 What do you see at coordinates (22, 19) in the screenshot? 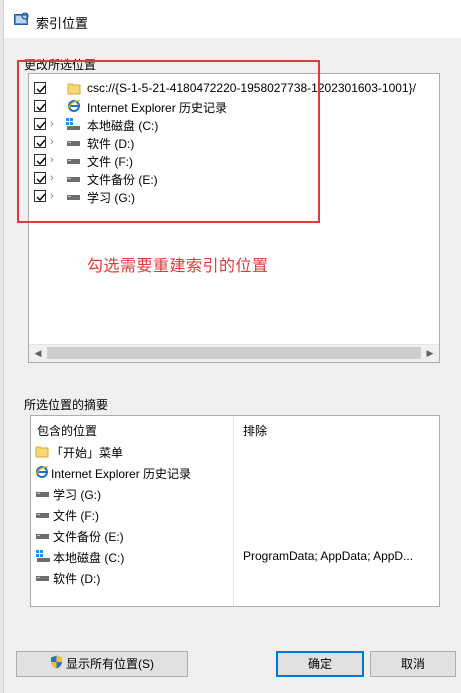
I see `search-index-icon` at bounding box center [22, 19].